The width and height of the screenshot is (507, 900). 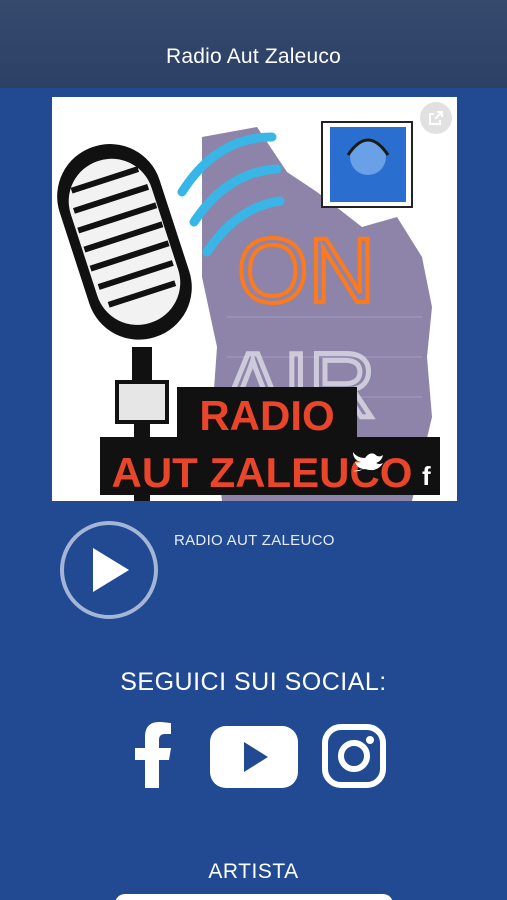 What do you see at coordinates (253, 682) in the screenshot?
I see `social-title: SEGUICI SUI SOCIAL:` at bounding box center [253, 682].